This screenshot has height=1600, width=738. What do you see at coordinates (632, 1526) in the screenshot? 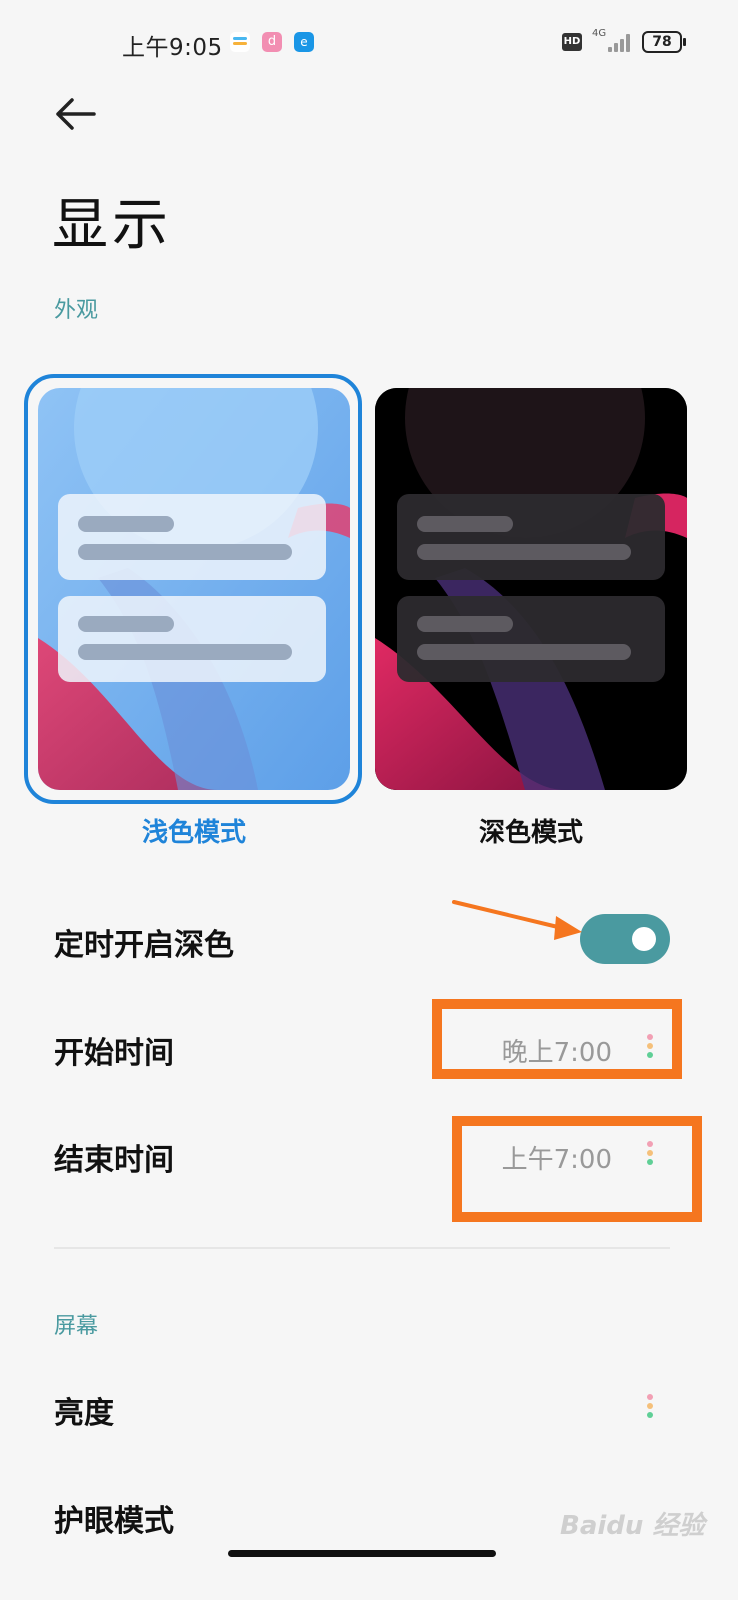
I see `watermark: Baidu 经验` at bounding box center [632, 1526].